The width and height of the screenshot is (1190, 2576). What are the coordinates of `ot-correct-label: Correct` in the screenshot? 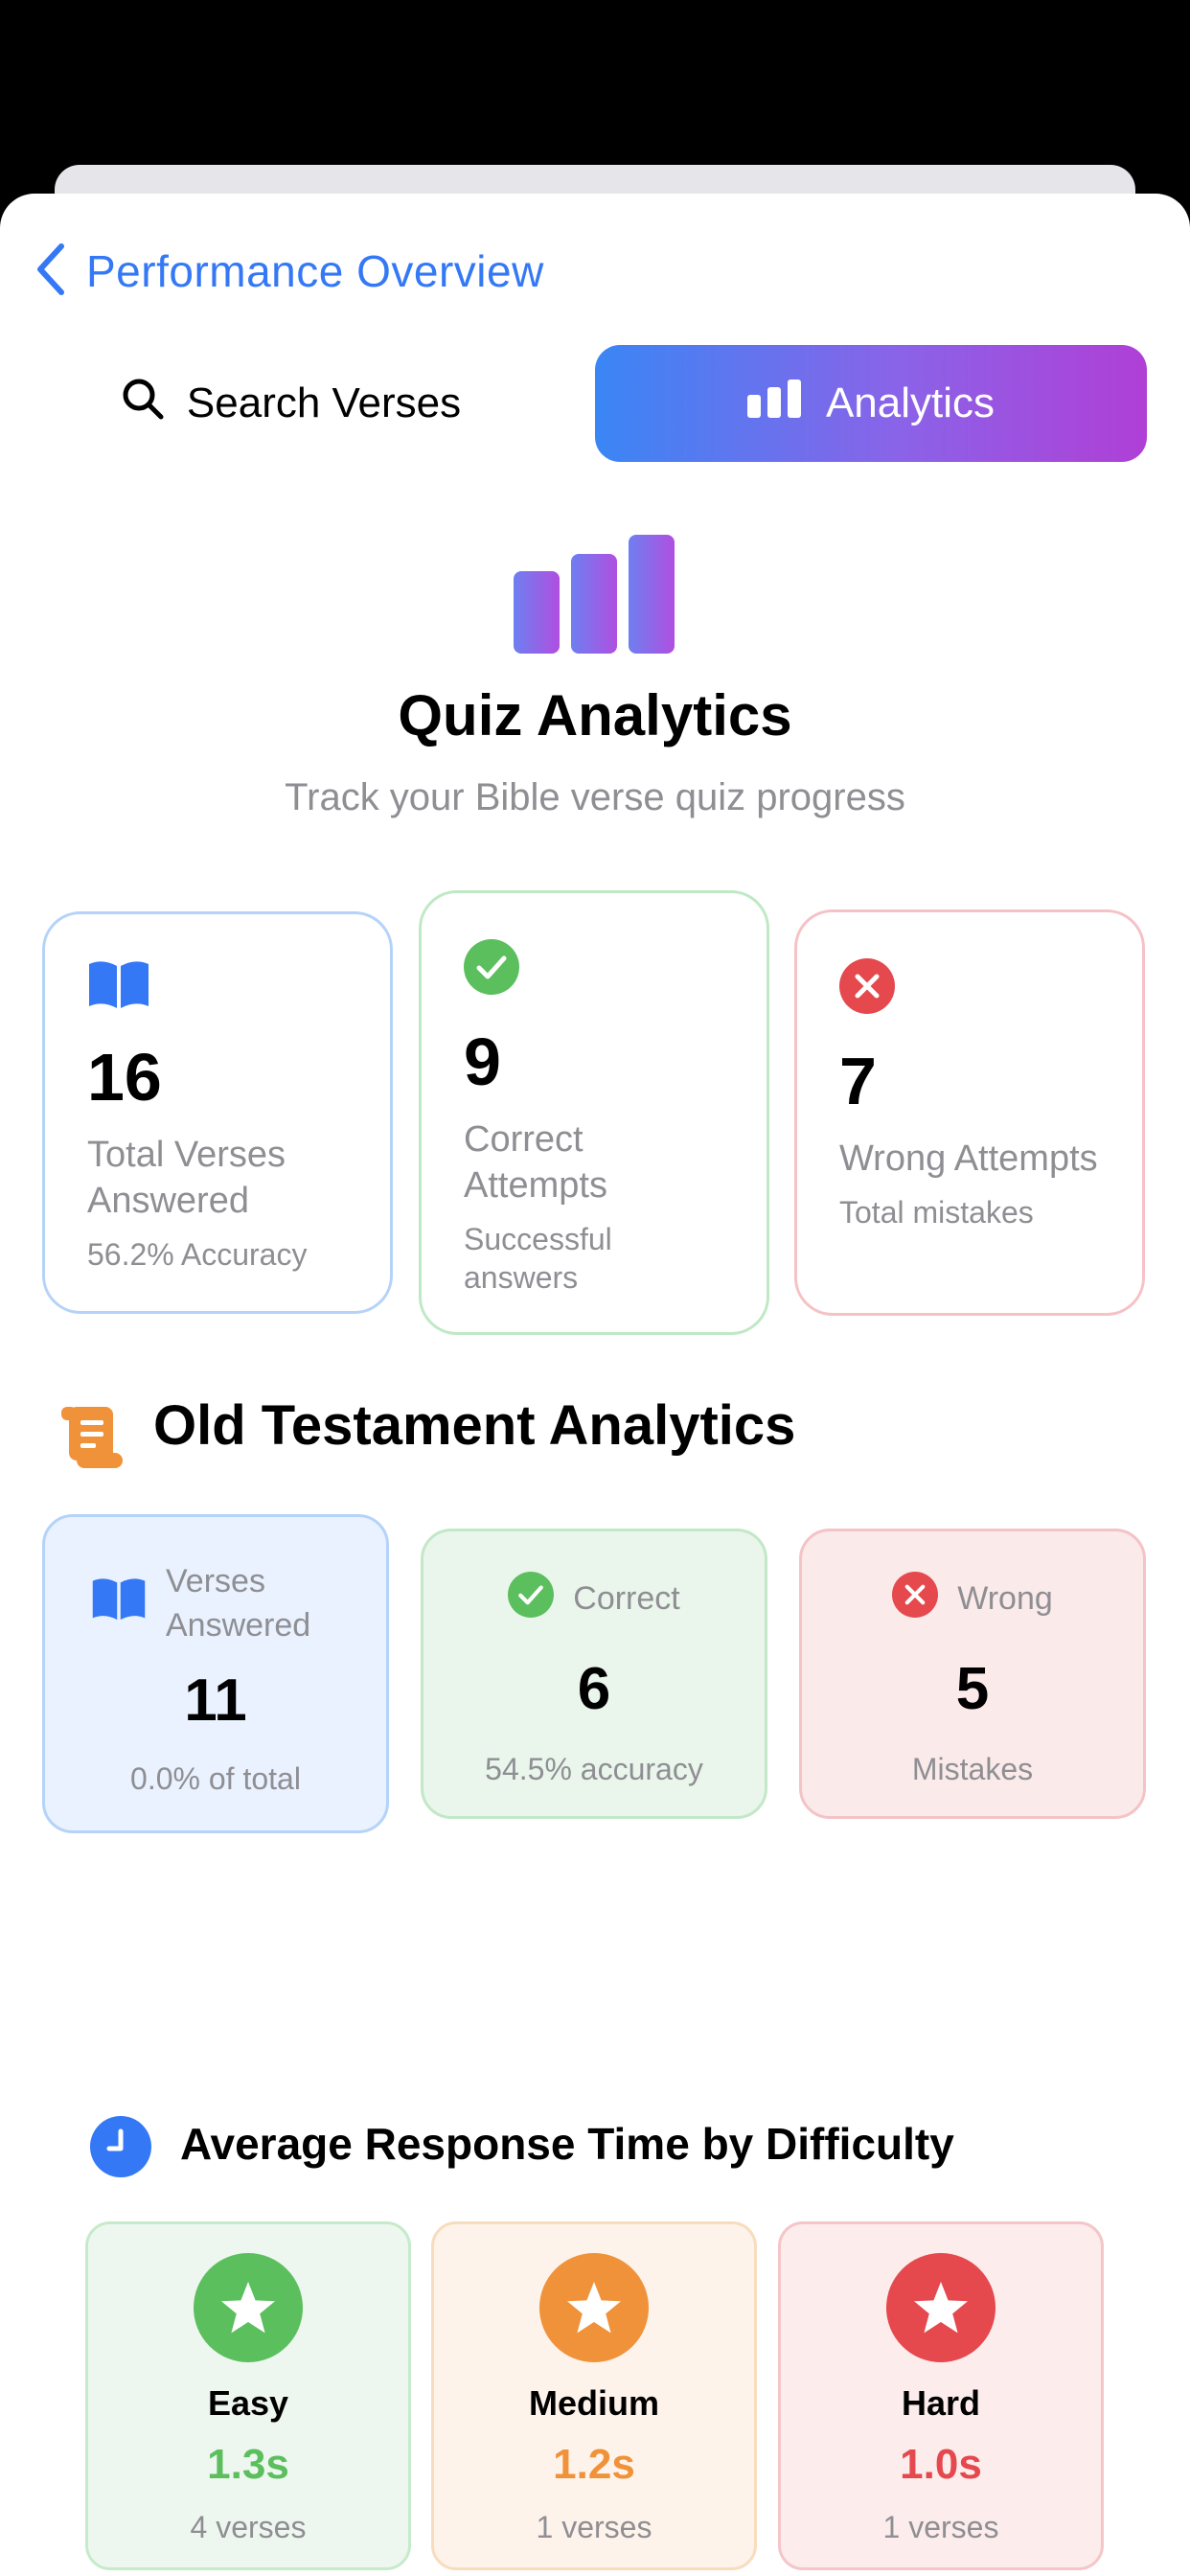 It's located at (626, 1598).